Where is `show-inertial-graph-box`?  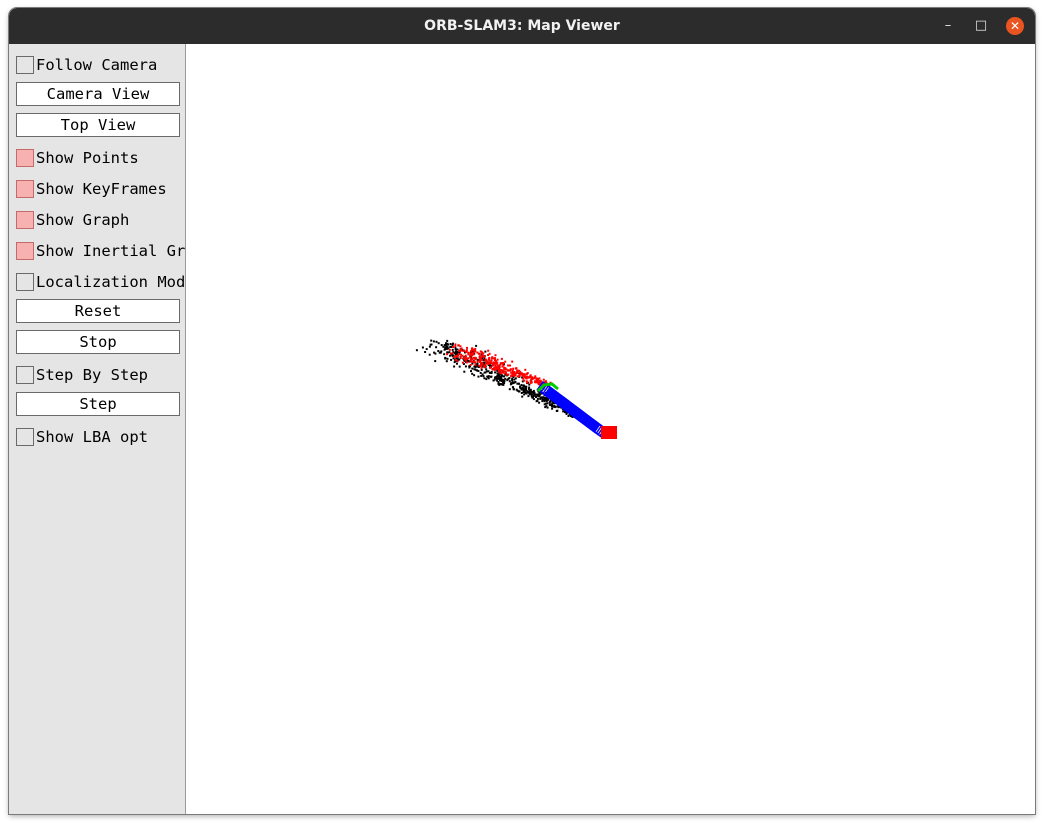 show-inertial-graph-box is located at coordinates (25, 251).